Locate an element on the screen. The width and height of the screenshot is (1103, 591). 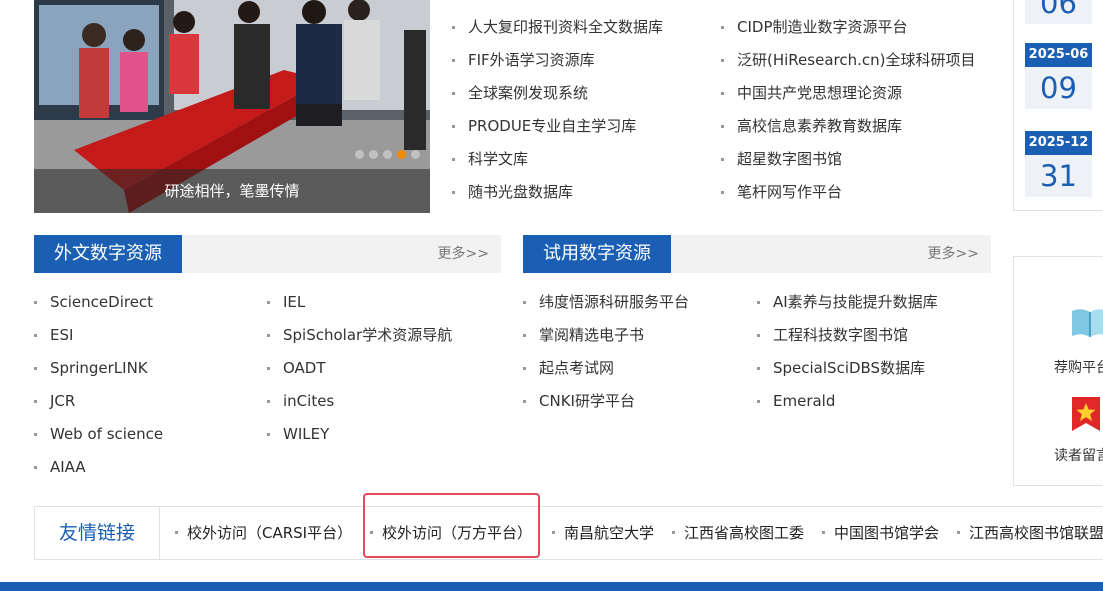
date-item: 2025-06 09 is located at coordinates (1058, 76).